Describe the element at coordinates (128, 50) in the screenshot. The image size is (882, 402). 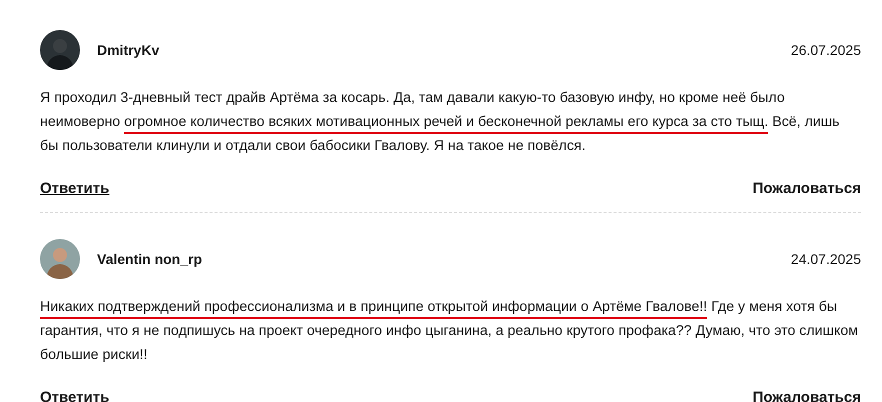
I see `author-name: DmitryKv` at that location.